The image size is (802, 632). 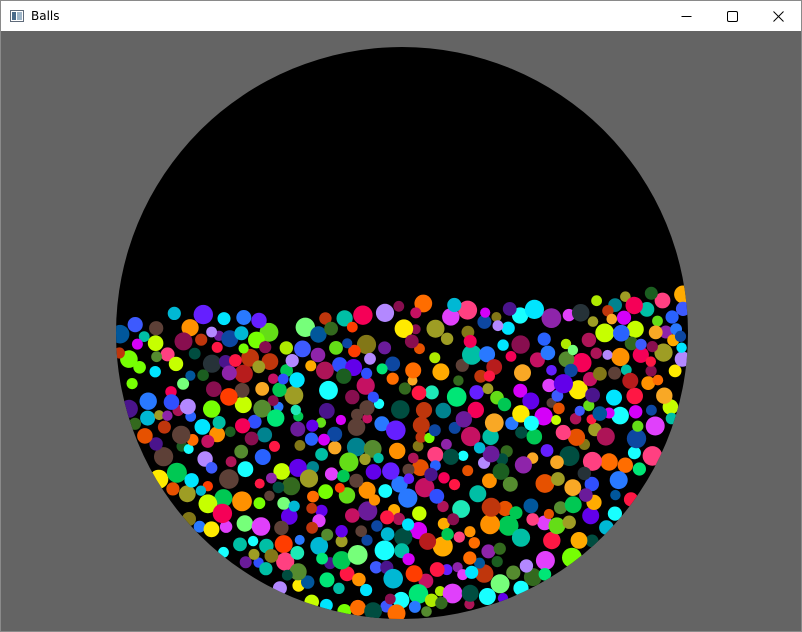 I want to click on minimize-button, so click(x=686, y=16).